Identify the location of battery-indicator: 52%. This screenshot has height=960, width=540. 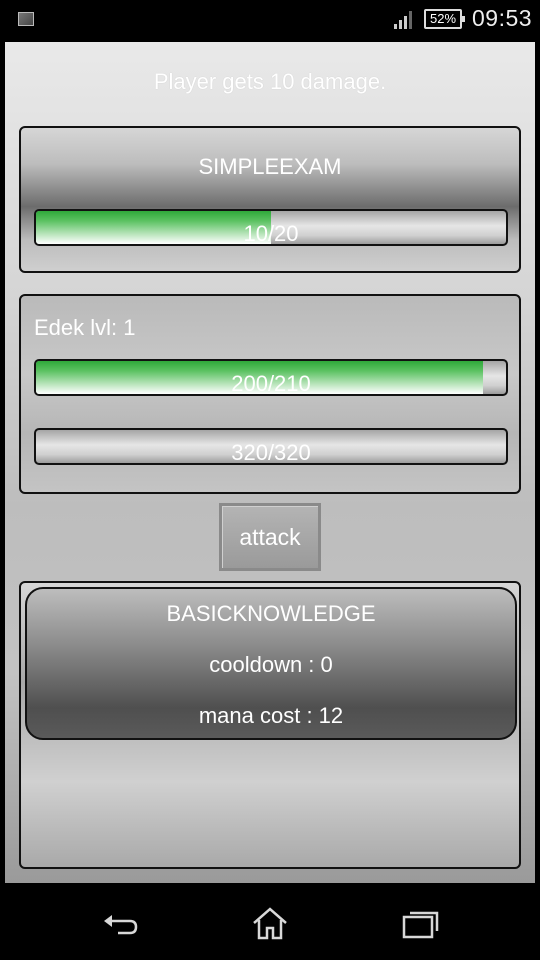
(444, 19).